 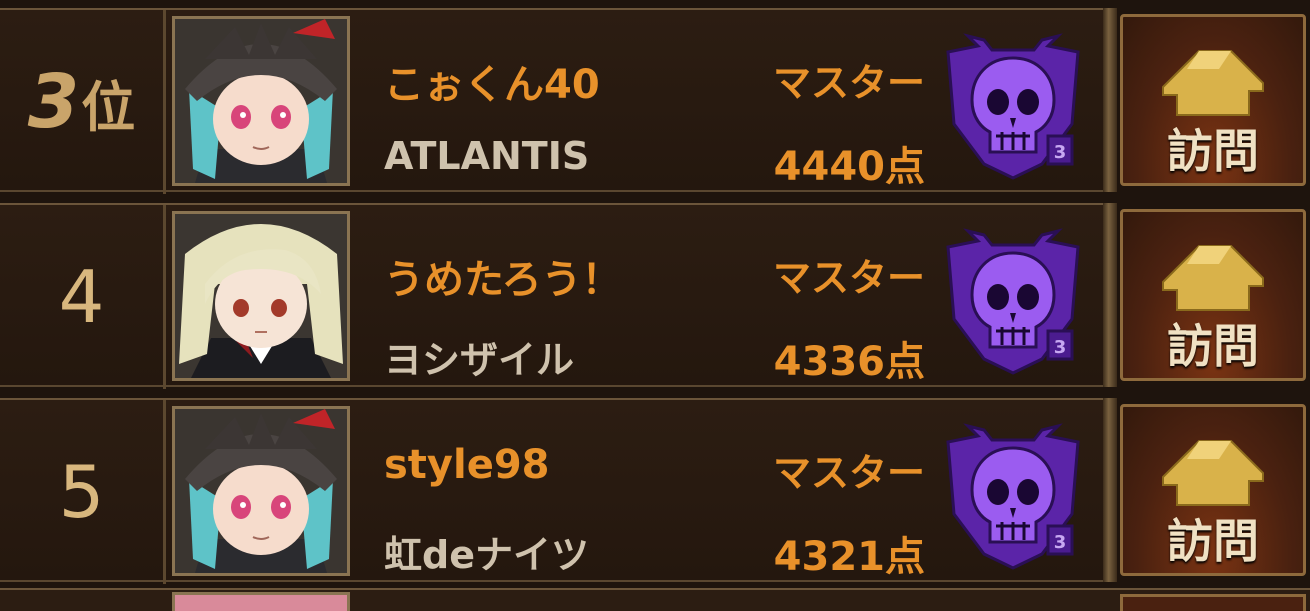 What do you see at coordinates (849, 362) in the screenshot?
I see `score-value: 4336点` at bounding box center [849, 362].